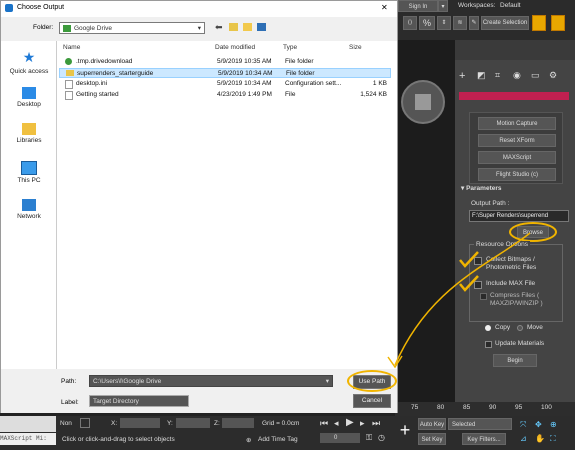 The height and width of the screenshot is (450, 575). Describe the element at coordinates (553, 75) in the screenshot. I see `utilities-tab-icon: ⚙` at that location.